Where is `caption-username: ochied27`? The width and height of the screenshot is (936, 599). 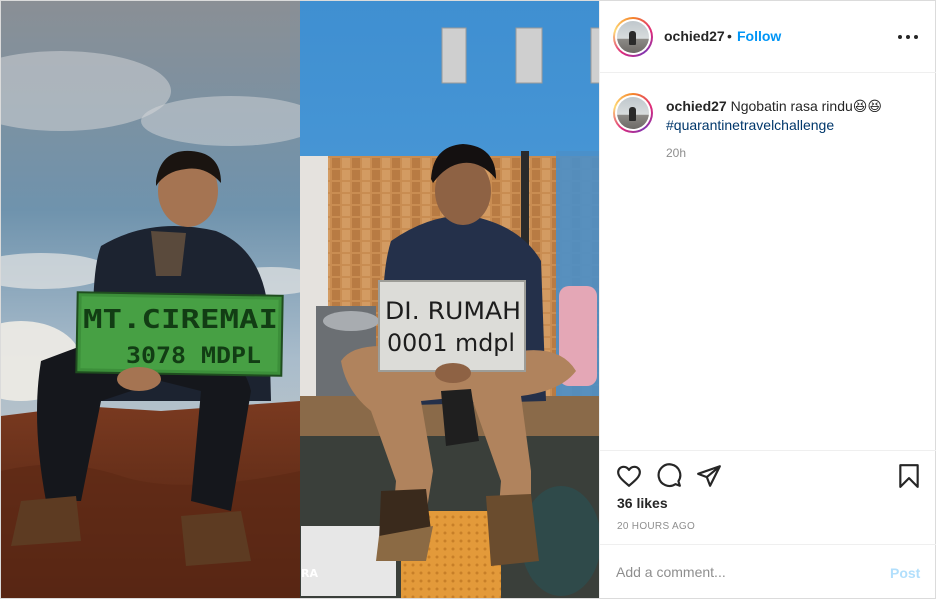 caption-username: ochied27 is located at coordinates (696, 106).